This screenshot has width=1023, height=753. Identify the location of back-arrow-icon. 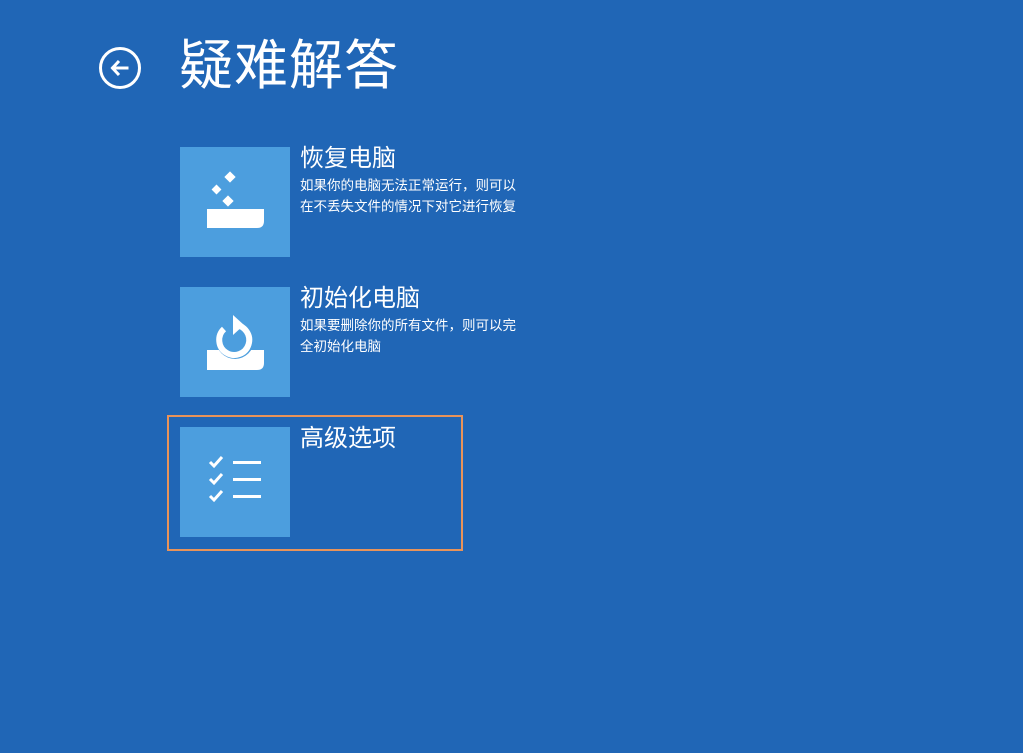
(119, 68).